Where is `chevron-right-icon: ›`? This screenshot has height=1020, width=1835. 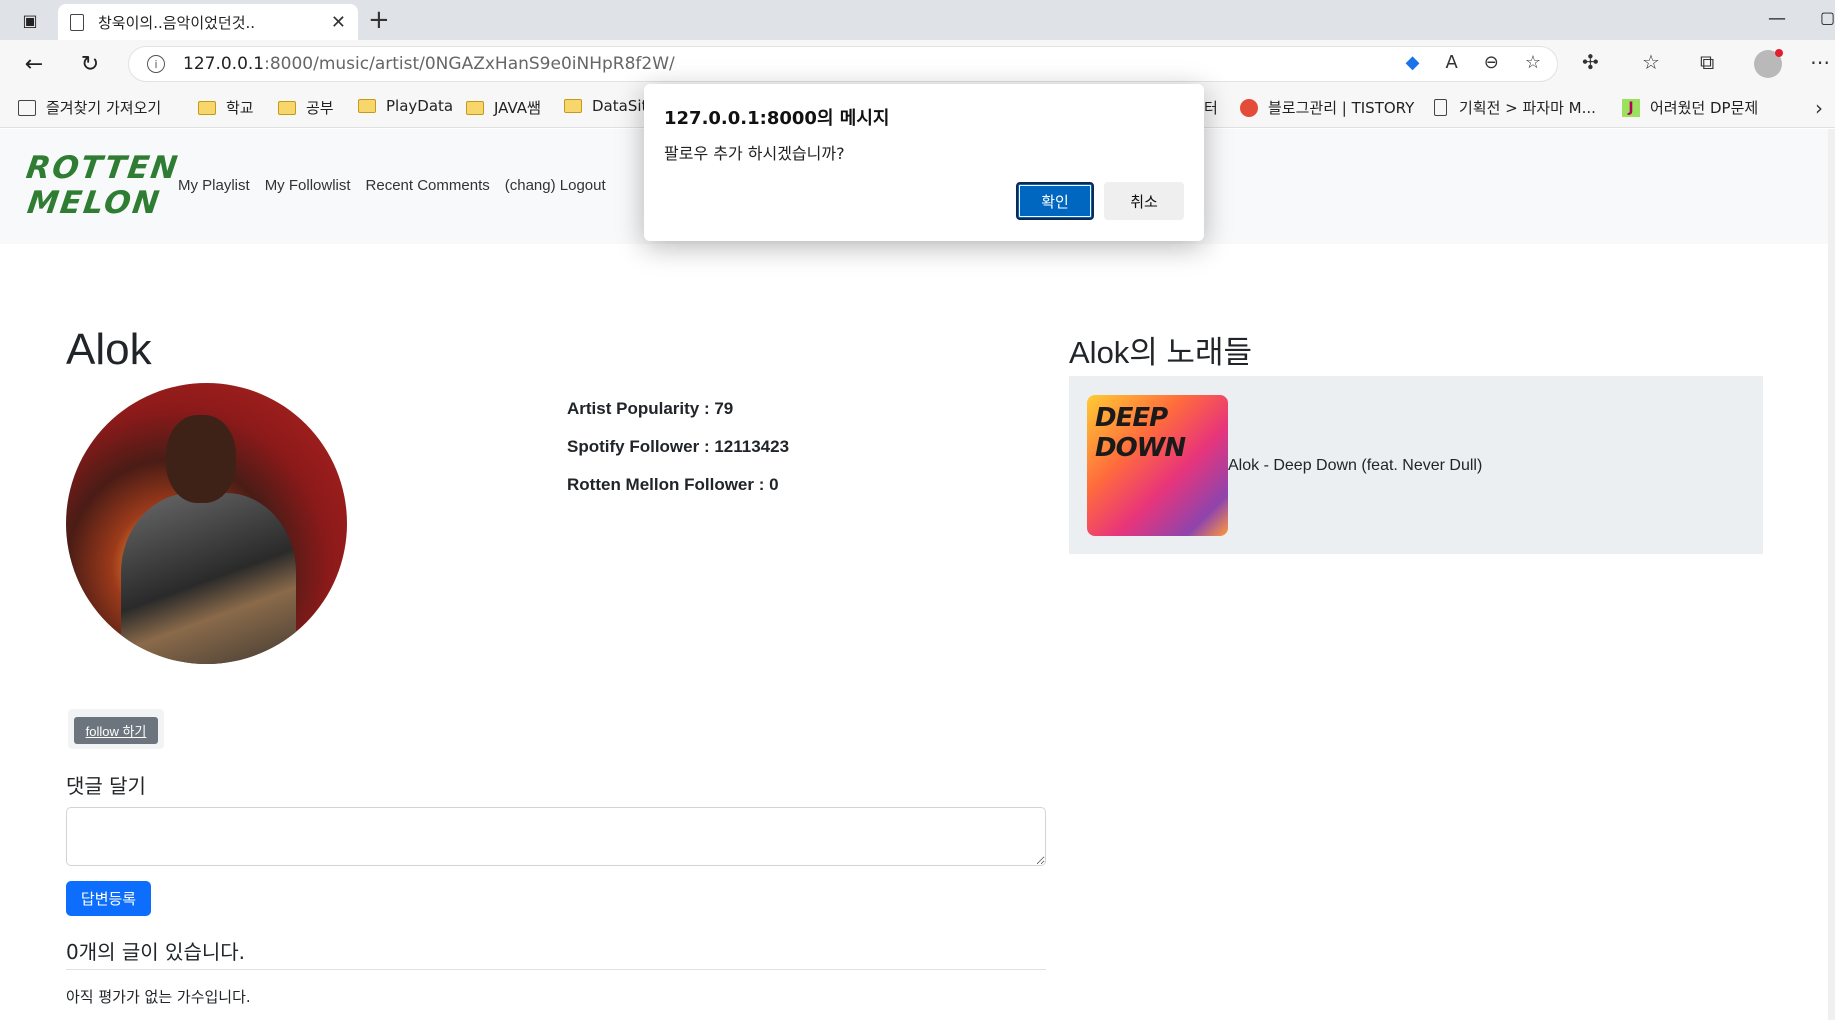 chevron-right-icon: › is located at coordinates (1819, 108).